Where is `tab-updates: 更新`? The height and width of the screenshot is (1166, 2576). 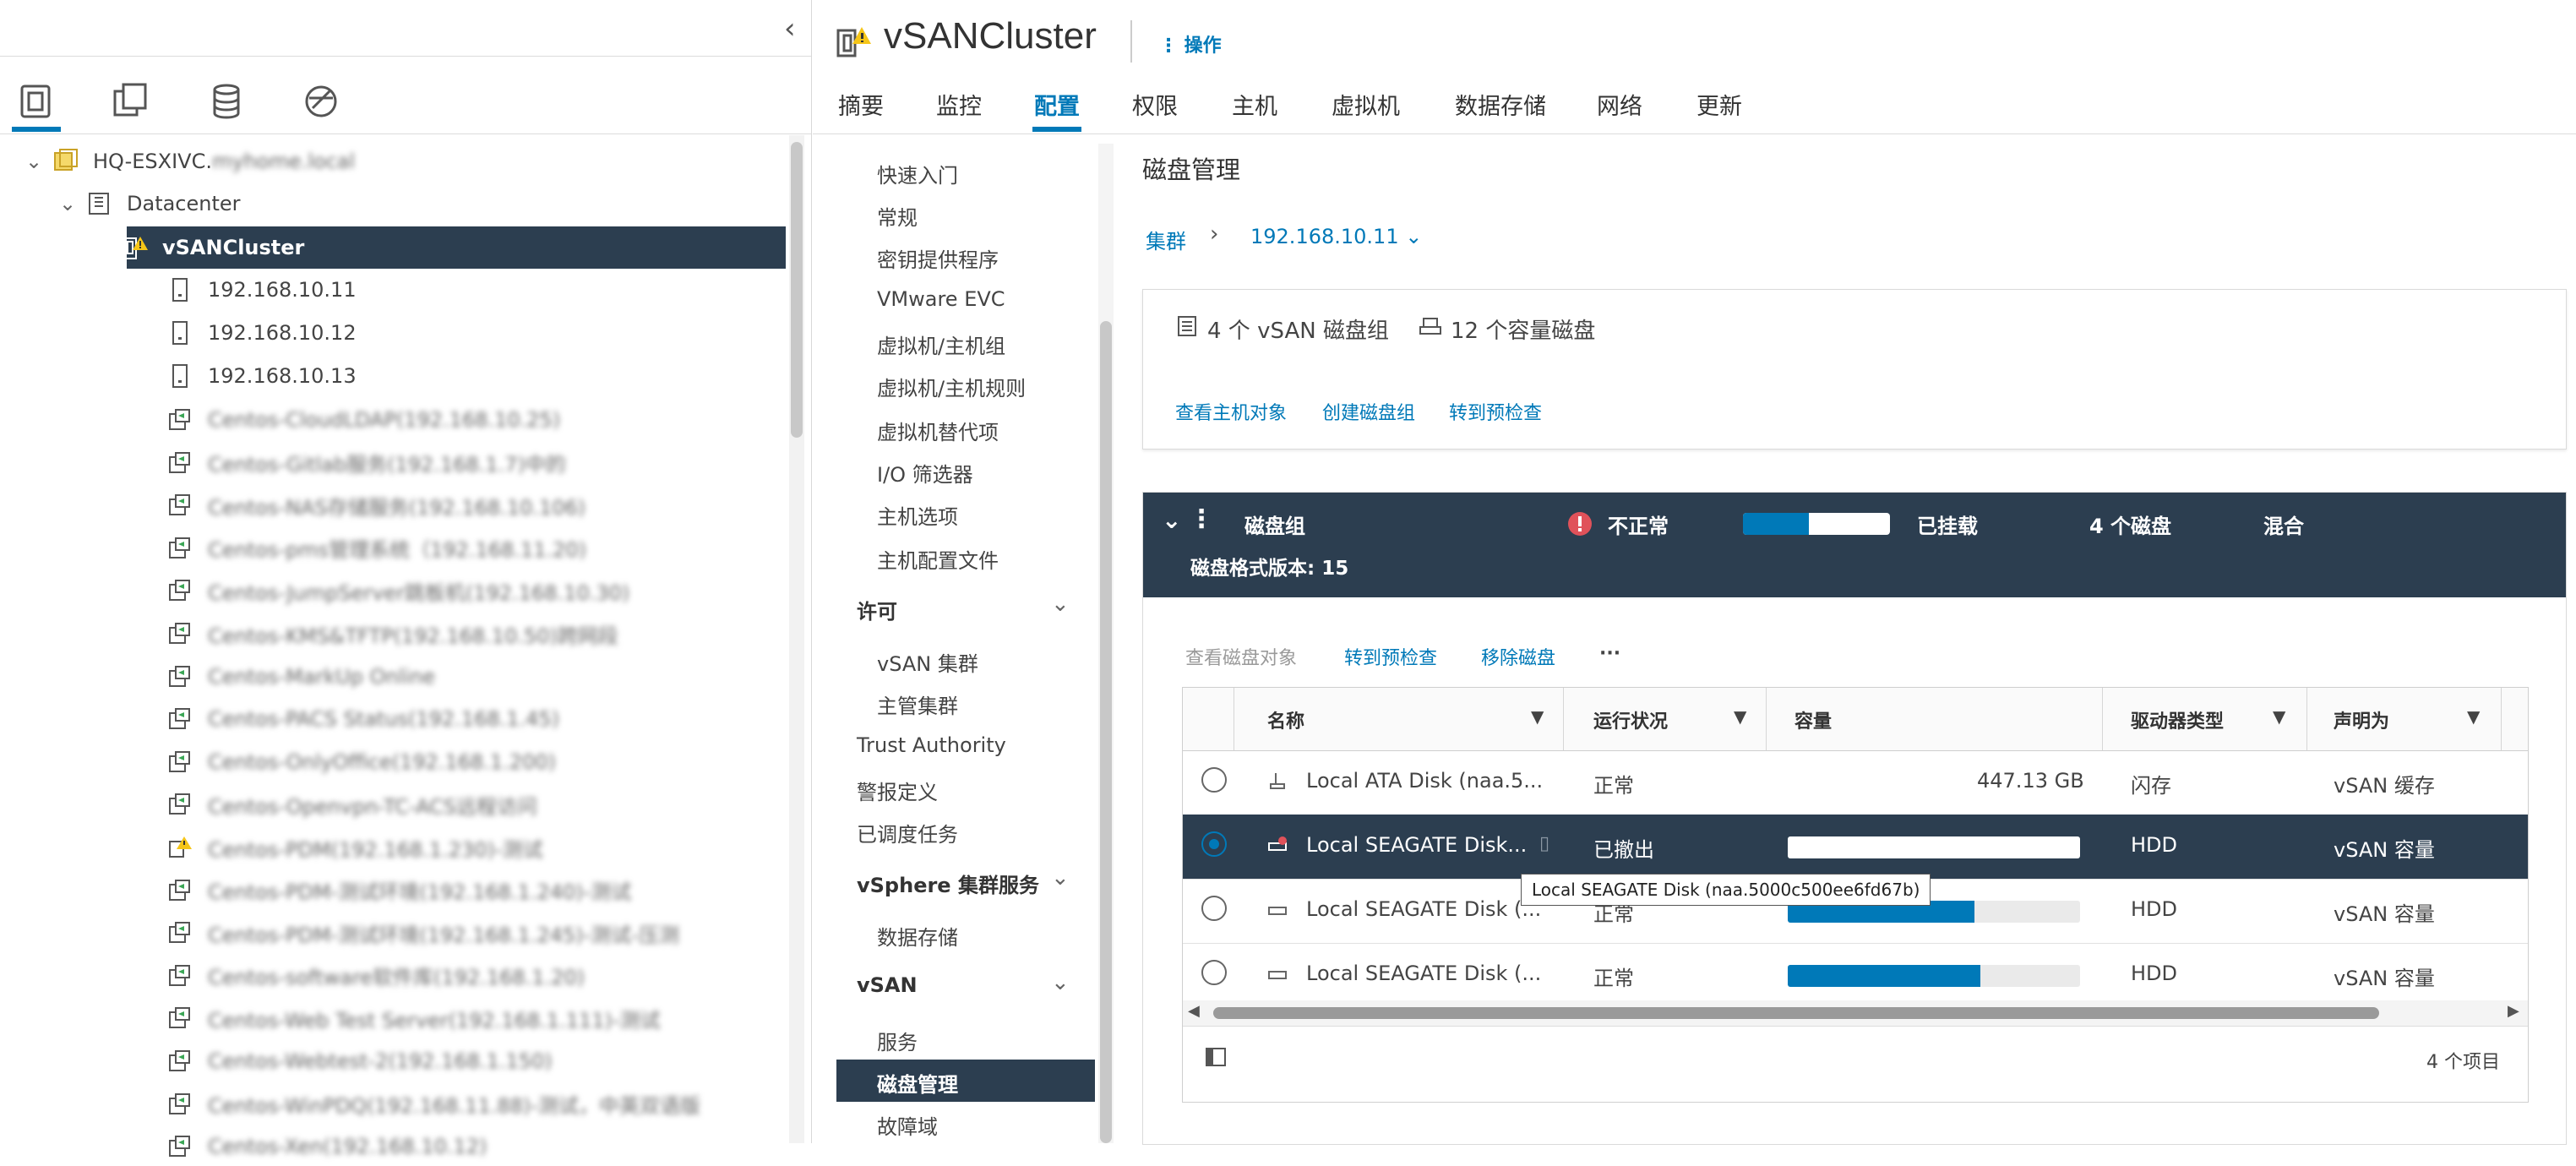
tab-updates: 更新 is located at coordinates (1719, 105).